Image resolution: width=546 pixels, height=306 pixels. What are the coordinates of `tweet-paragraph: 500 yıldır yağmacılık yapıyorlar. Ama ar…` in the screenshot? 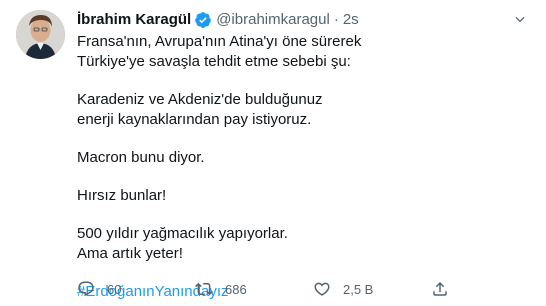 It's located at (303, 244).